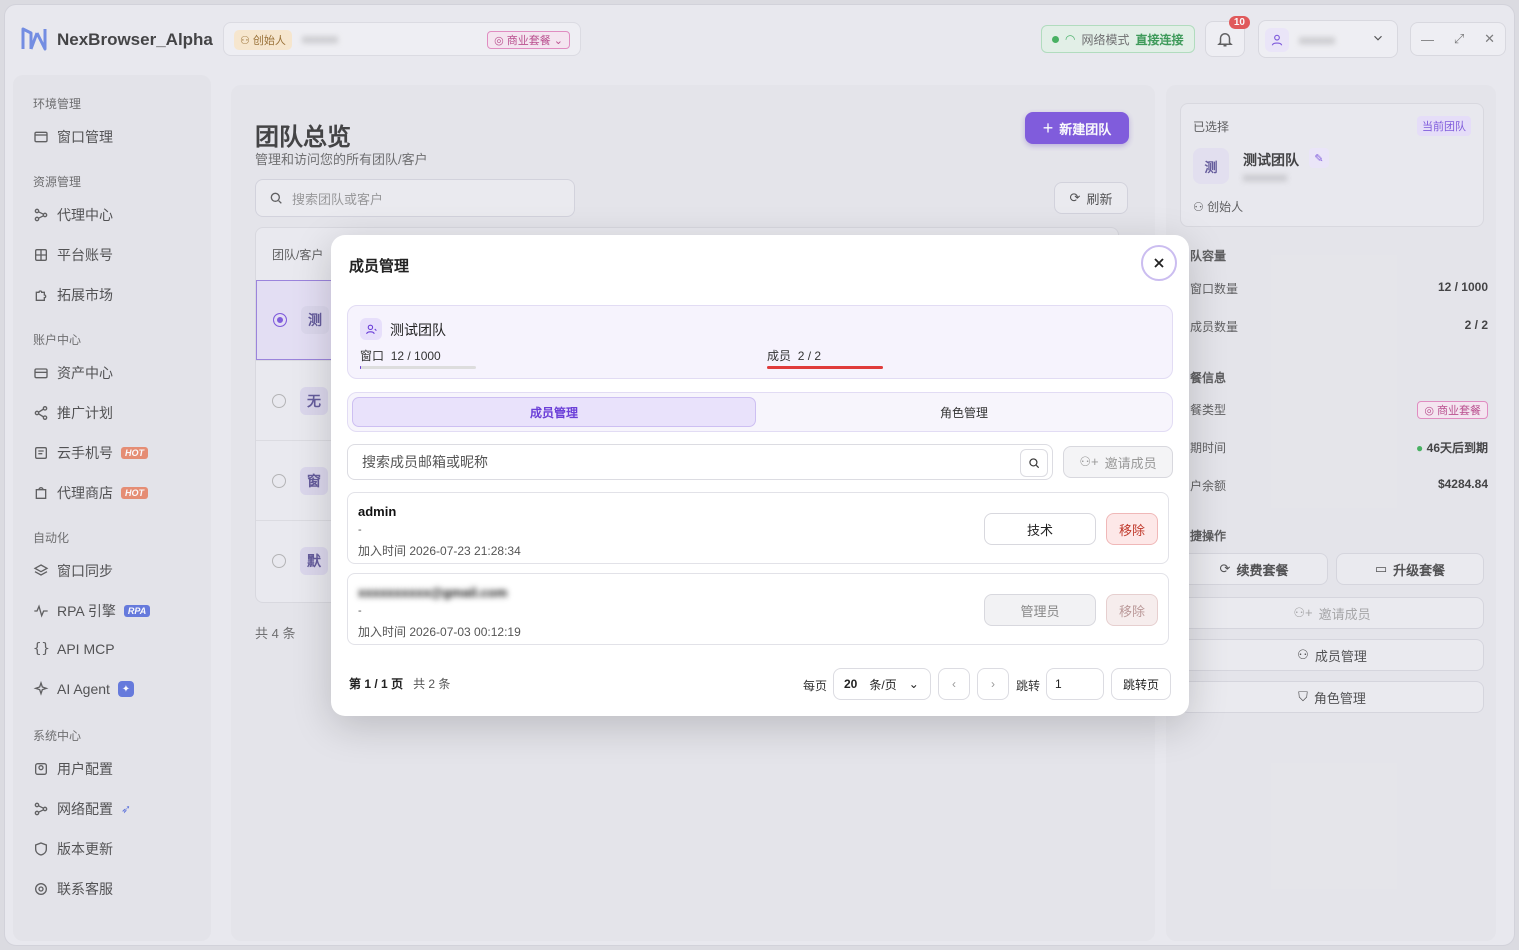 This screenshot has height=950, width=1519. What do you see at coordinates (1089, 461) in the screenshot?
I see `add-user-icon: ⚇+` at bounding box center [1089, 461].